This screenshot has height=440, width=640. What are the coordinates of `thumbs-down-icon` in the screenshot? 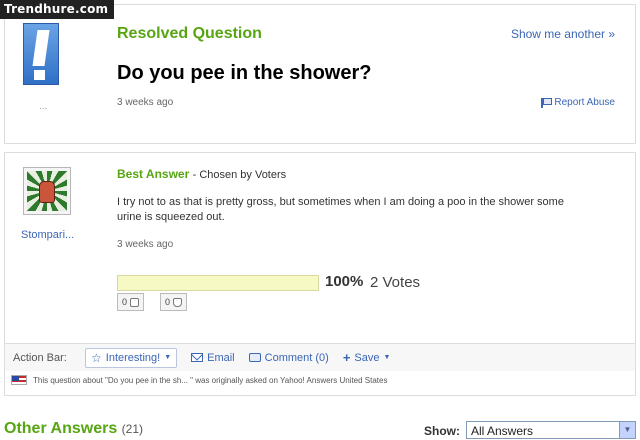 It's located at (178, 302).